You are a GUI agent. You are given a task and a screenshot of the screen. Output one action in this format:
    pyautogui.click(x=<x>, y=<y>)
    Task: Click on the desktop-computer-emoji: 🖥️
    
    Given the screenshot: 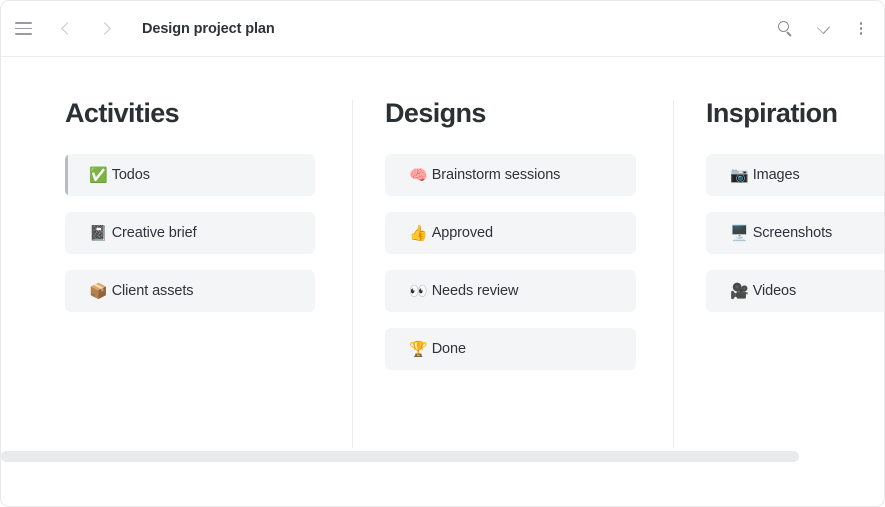 What is the action you would take?
    pyautogui.click(x=739, y=233)
    